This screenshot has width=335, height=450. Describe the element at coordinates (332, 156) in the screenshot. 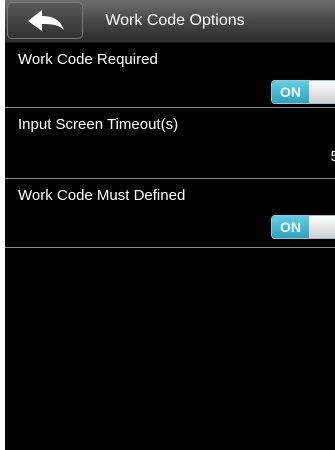

I see `timeout-value: 5` at that location.